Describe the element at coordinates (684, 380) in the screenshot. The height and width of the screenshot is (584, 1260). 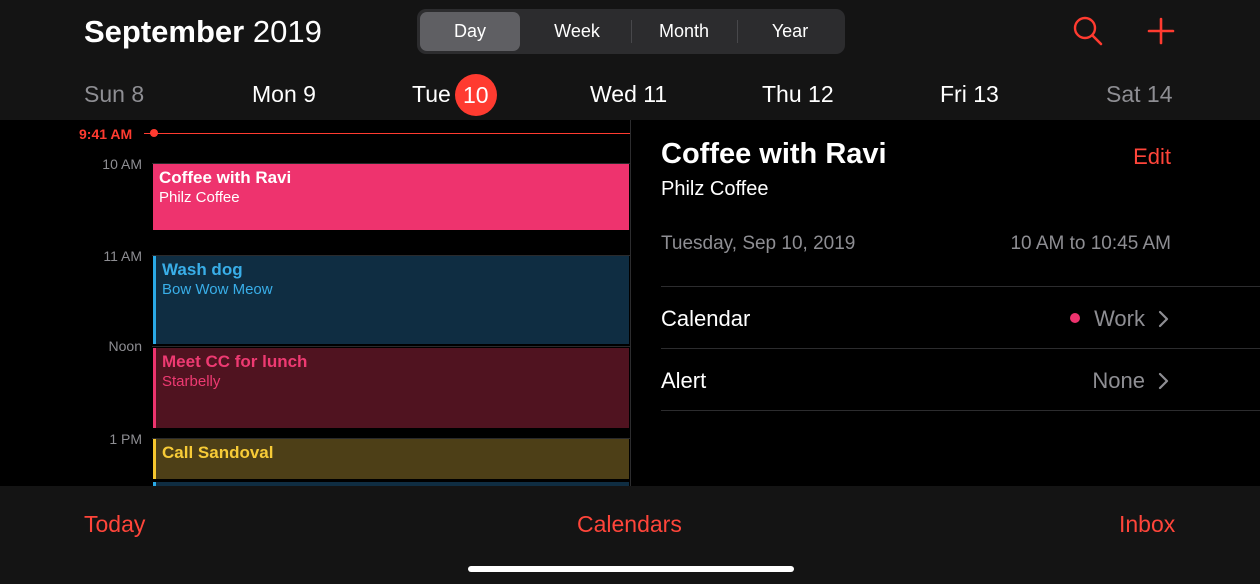
I see `alert-row-label: Alert` at that location.